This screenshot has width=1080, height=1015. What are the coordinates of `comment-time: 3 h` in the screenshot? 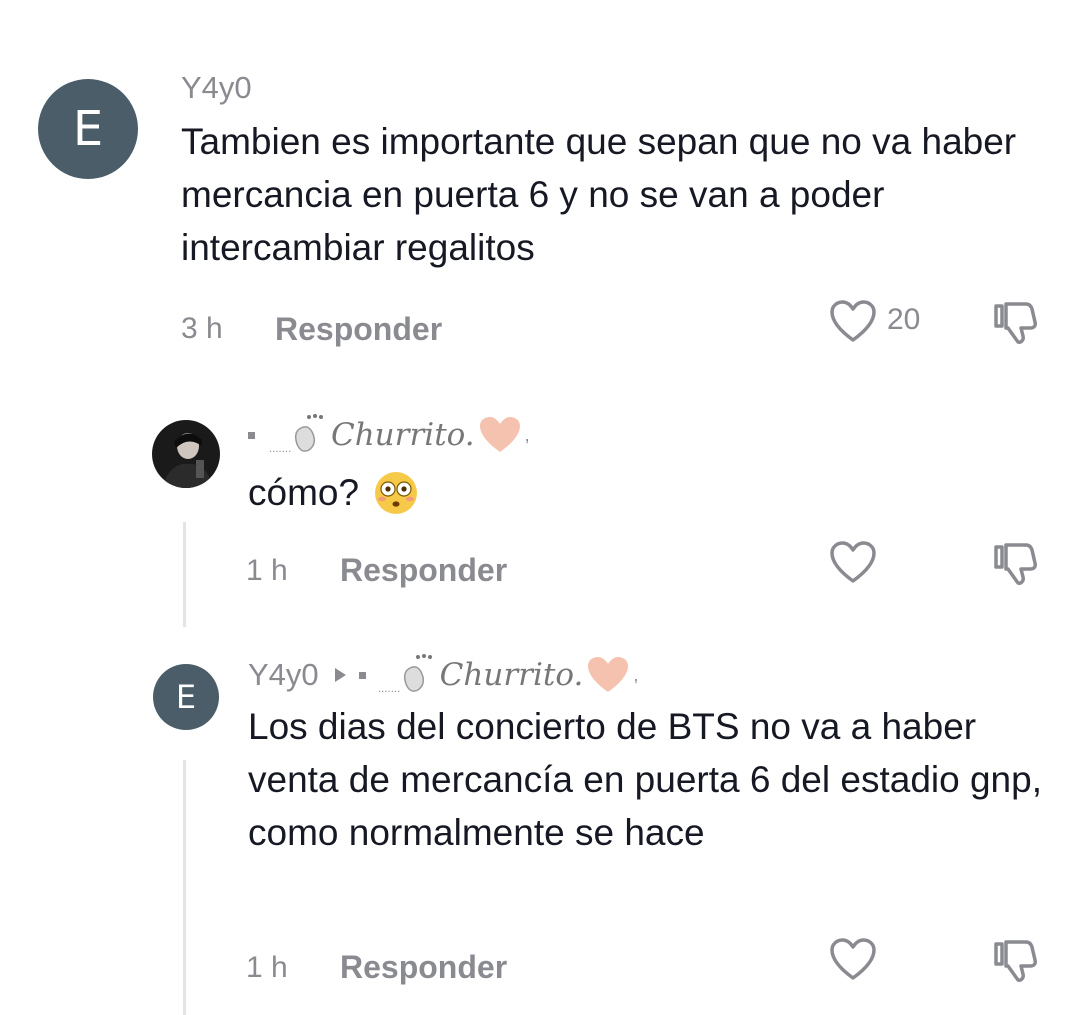 It's located at (202, 328).